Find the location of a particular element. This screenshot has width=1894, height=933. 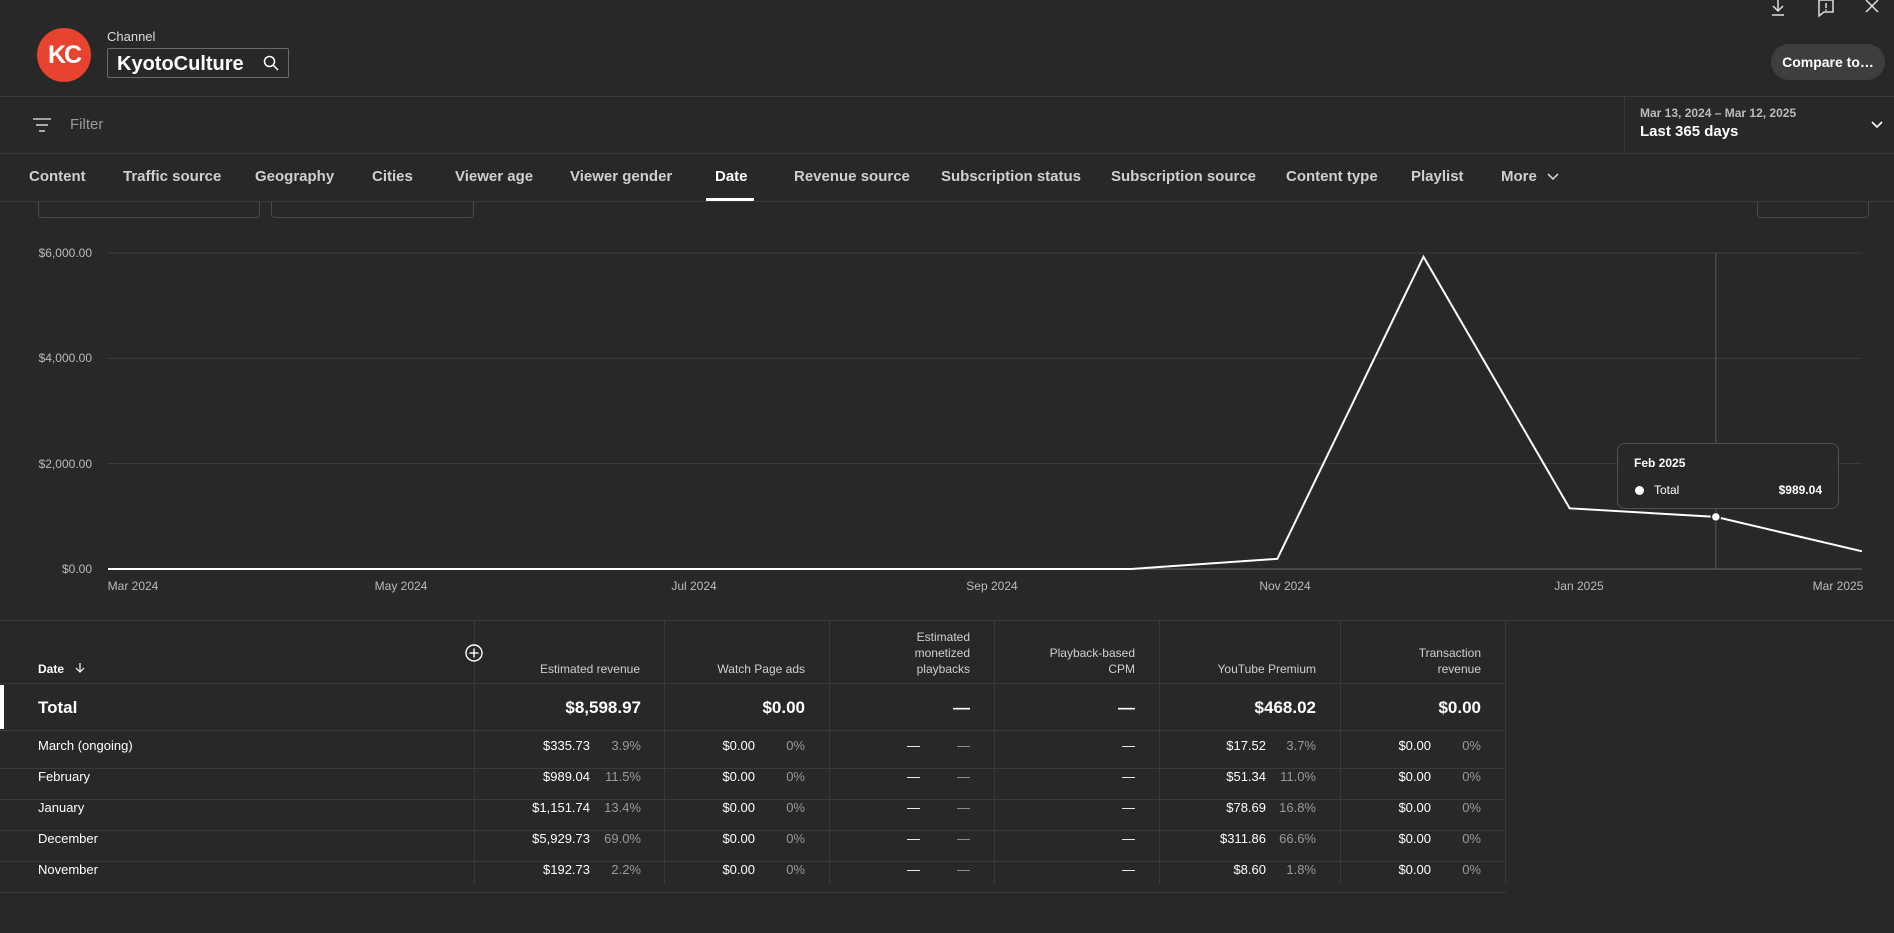

cell-rev-percent: 69.0% is located at coordinates (622, 838).